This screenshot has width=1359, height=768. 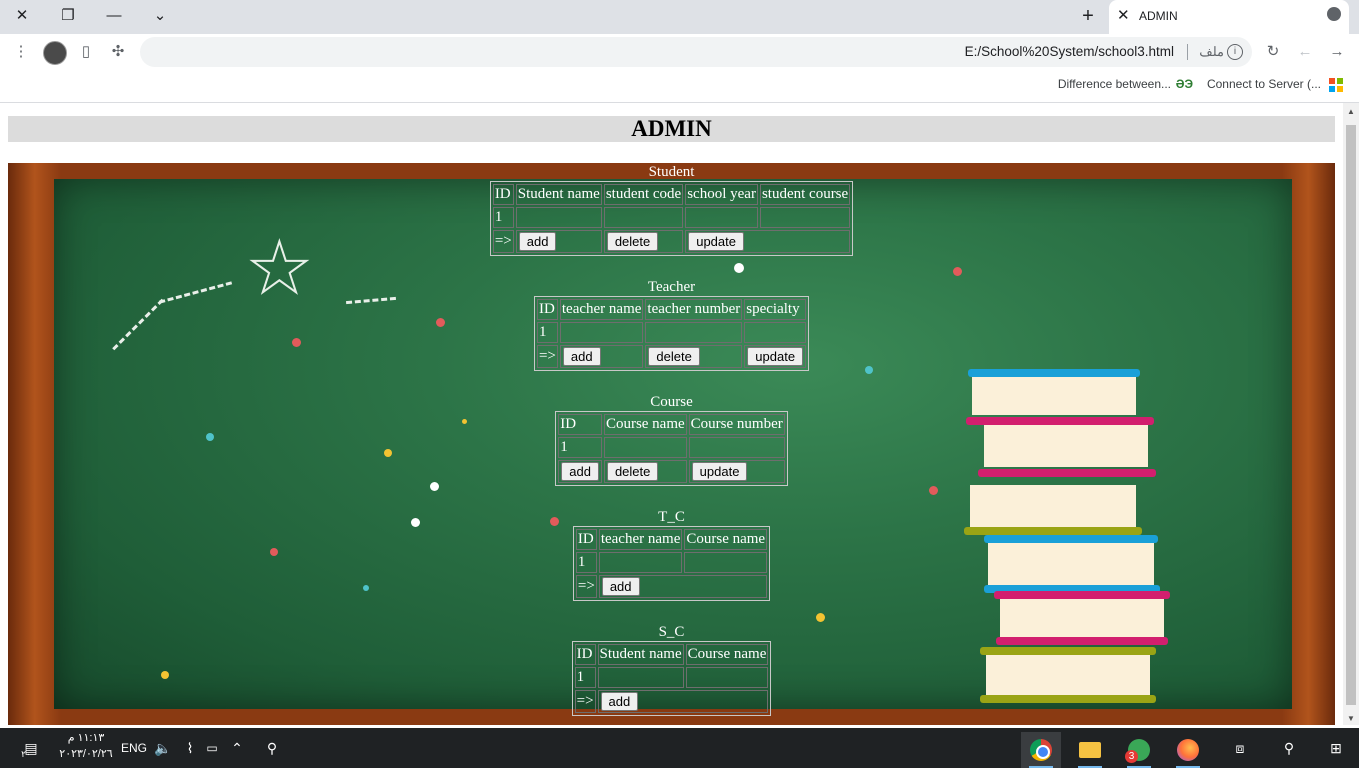 I want to click on url-text: E:/School%20System/school3.html, so click(x=1069, y=51).